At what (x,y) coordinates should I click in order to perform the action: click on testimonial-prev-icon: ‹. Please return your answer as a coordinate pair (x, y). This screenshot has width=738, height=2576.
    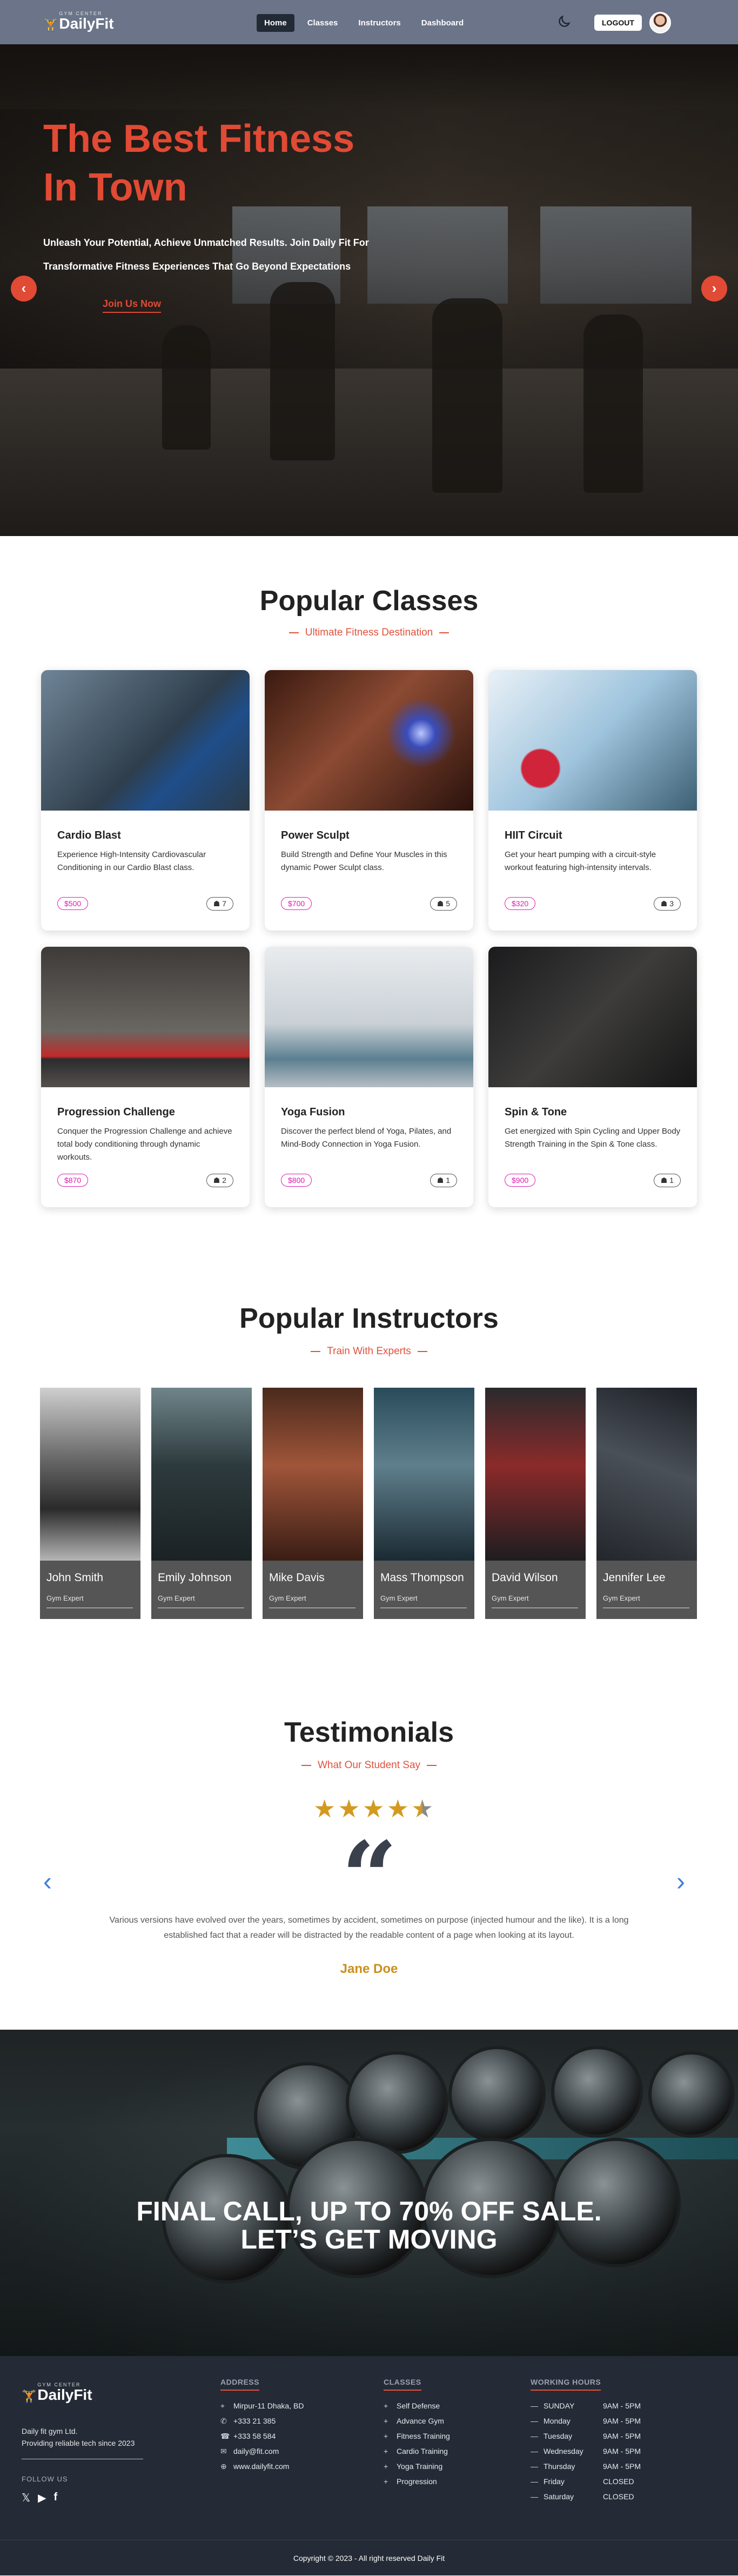
    Looking at the image, I should click on (47, 1882).